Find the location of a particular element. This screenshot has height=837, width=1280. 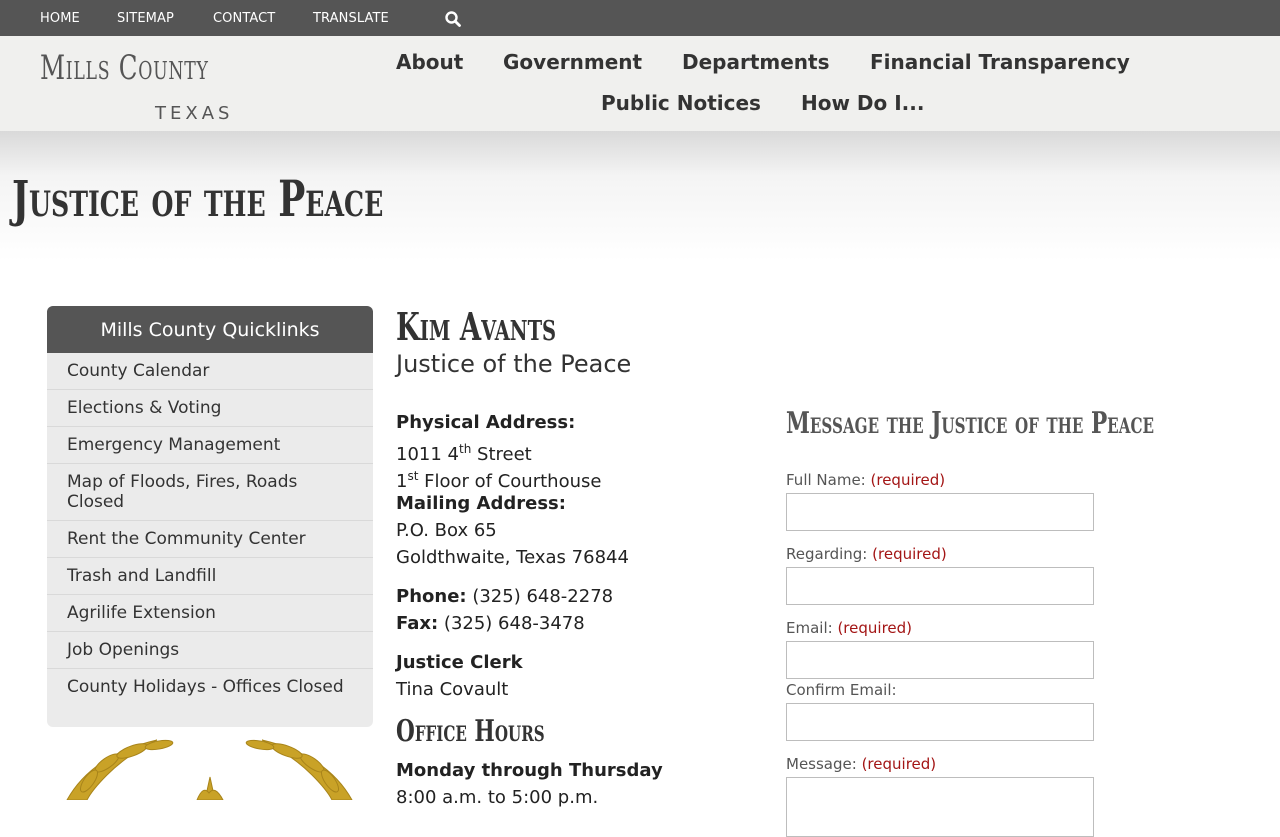

quicklink-elections-voting: Elections & Voting is located at coordinates (210, 408).